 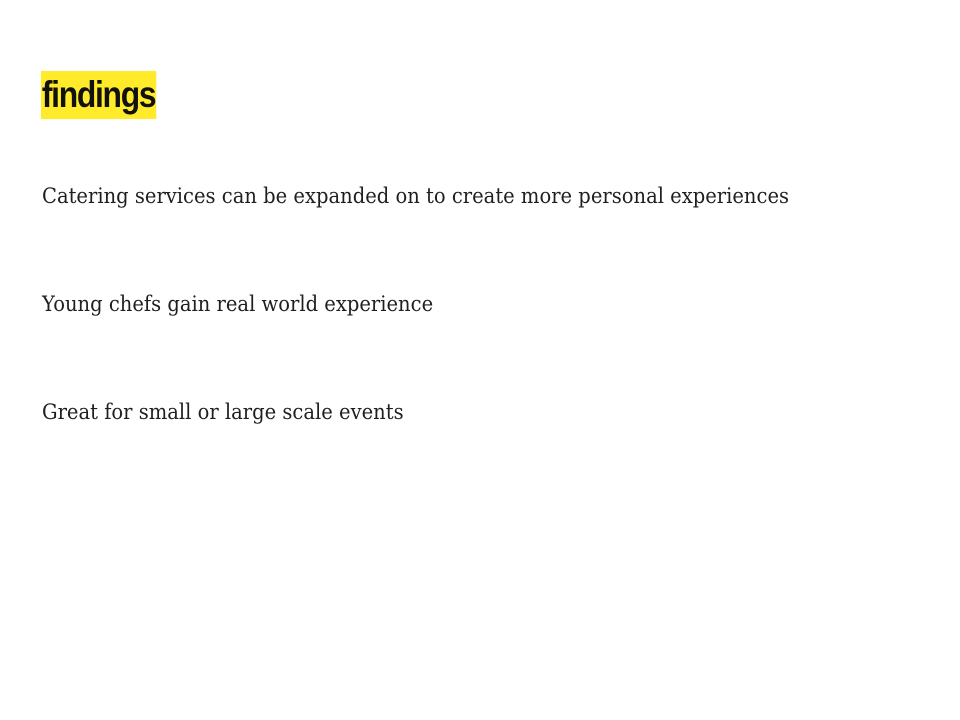 What do you see at coordinates (223, 412) in the screenshot?
I see `finding-item: Great for small or large scale events` at bounding box center [223, 412].